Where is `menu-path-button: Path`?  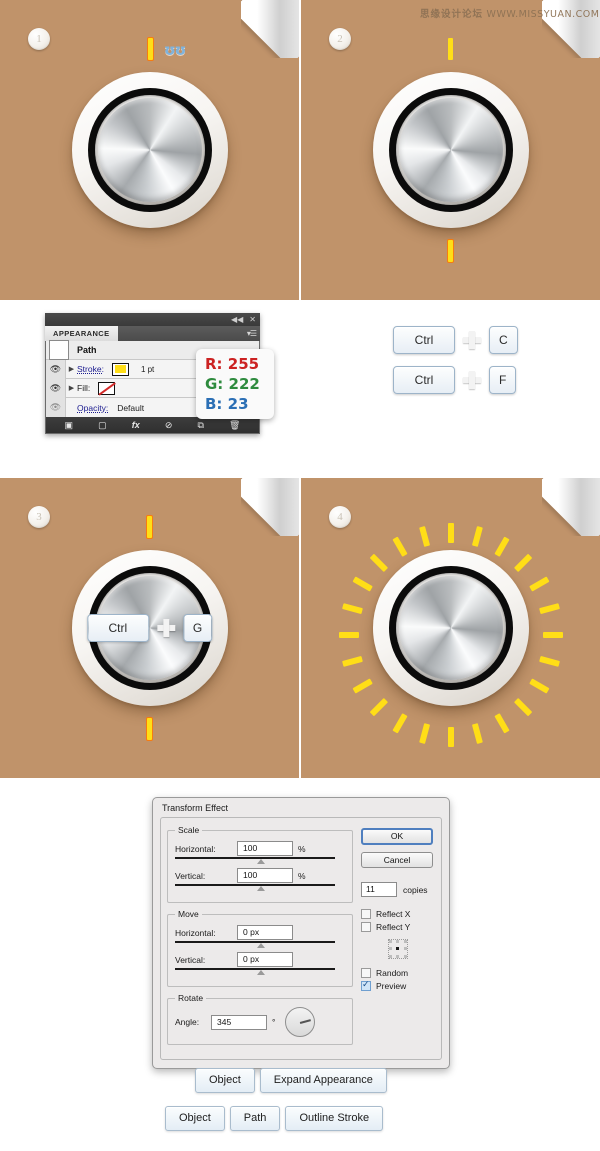
menu-path-button: Path is located at coordinates (255, 1118).